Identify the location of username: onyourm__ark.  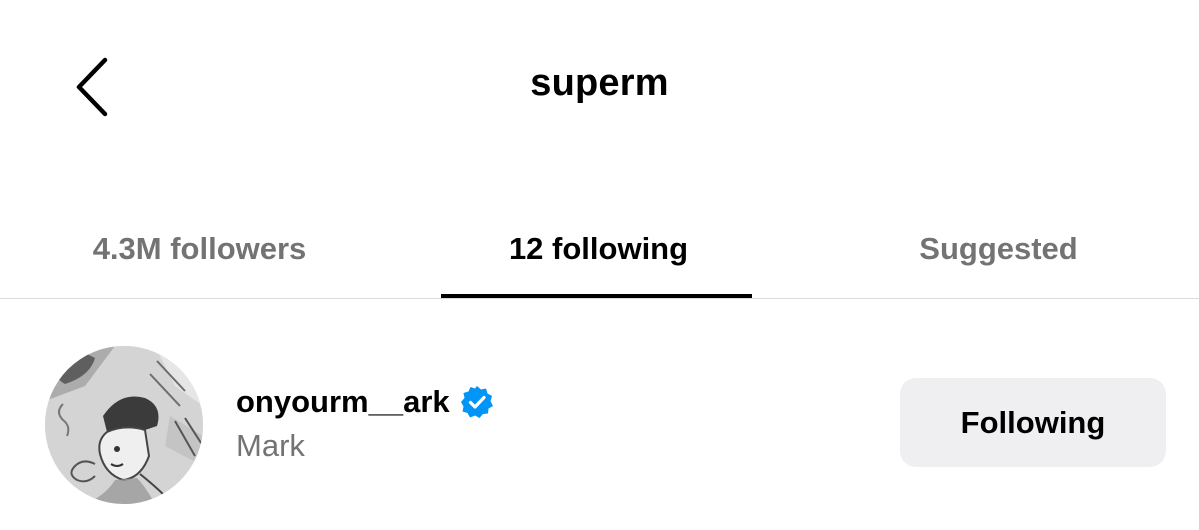
(343, 402).